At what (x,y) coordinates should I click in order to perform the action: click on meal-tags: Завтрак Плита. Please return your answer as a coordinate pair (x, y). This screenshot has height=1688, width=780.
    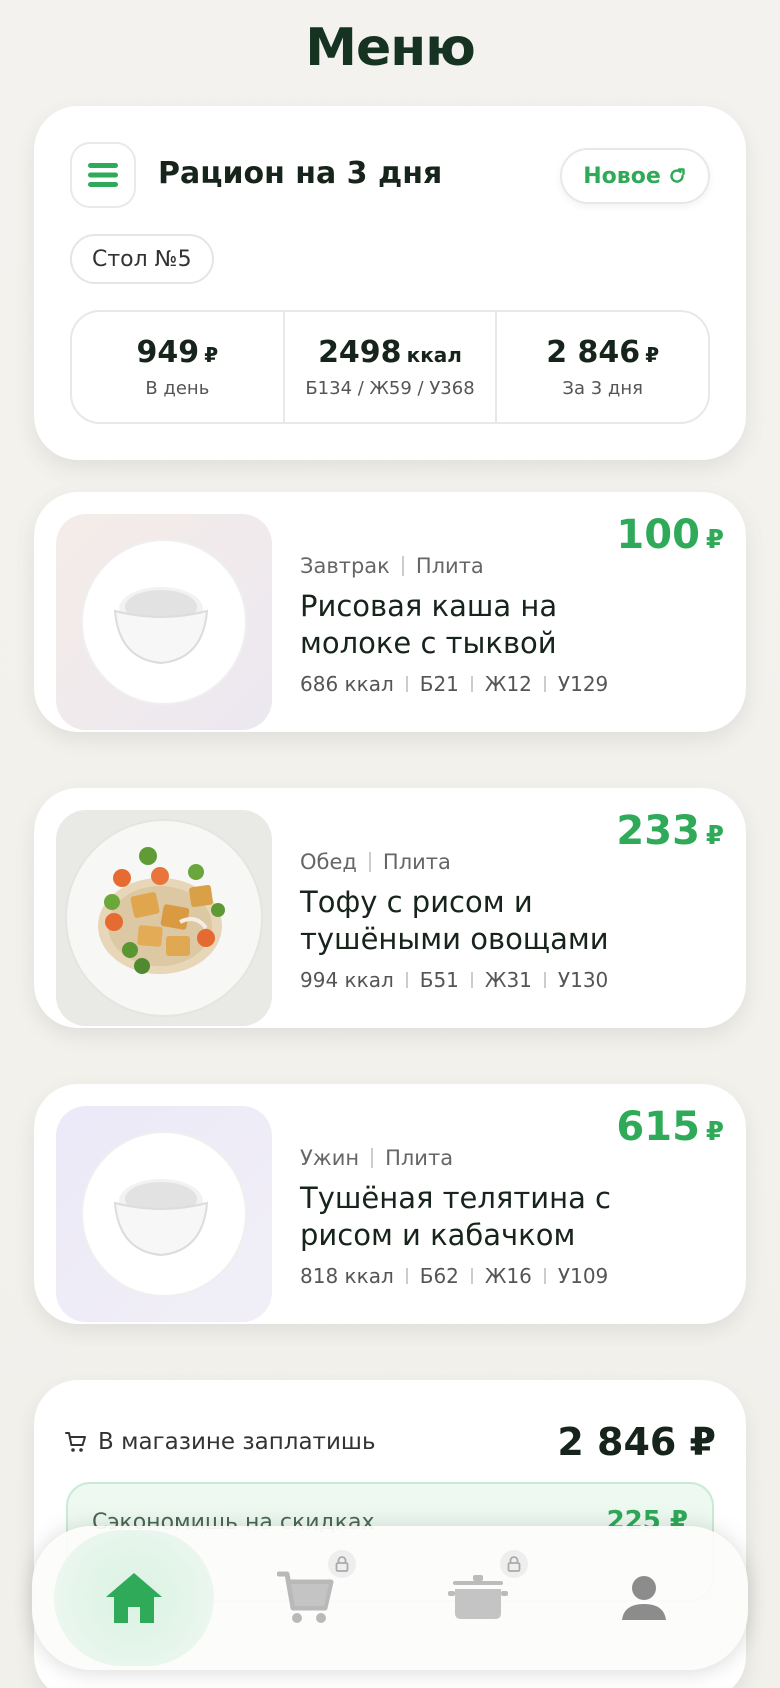
    Looking at the image, I should click on (510, 566).